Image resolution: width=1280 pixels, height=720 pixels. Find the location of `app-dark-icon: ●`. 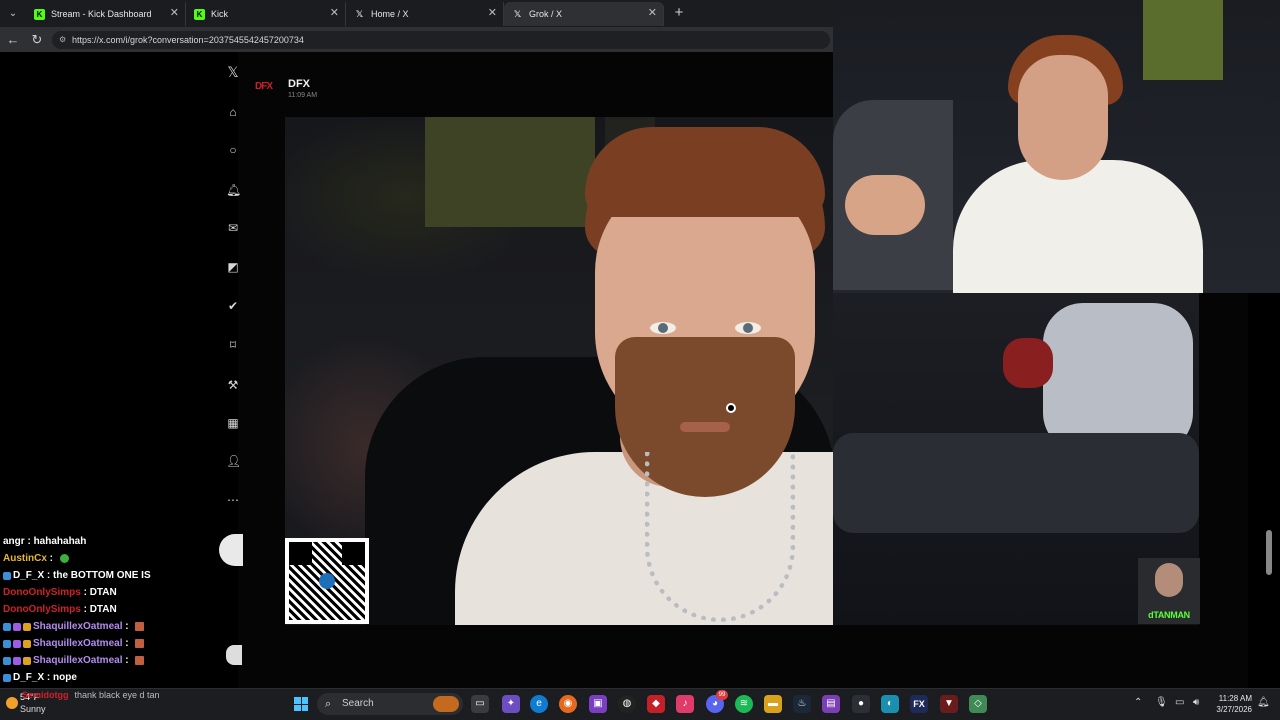

app-dark-icon: ● is located at coordinates (861, 704).